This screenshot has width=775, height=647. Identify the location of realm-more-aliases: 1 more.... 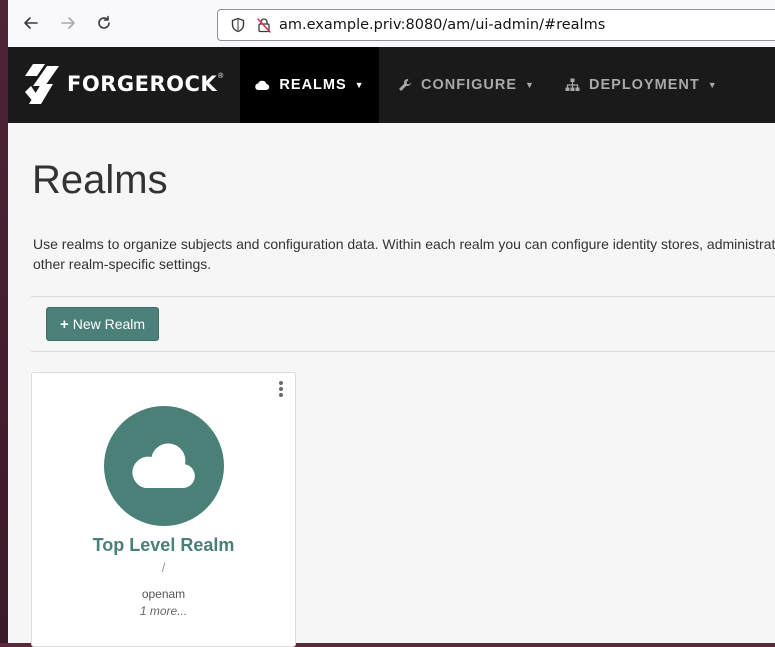
(163, 611).